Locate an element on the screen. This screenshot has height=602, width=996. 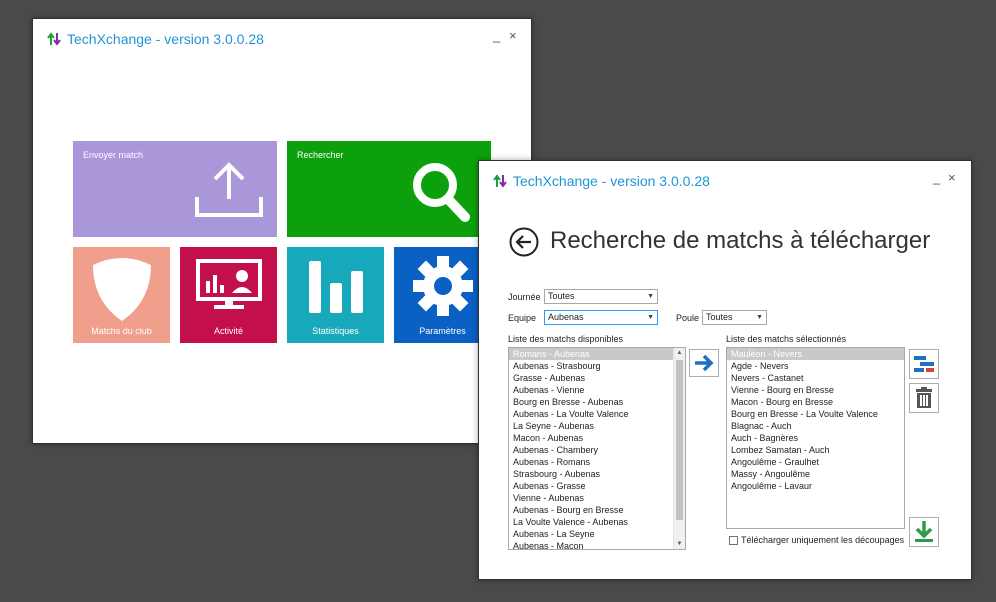
list-item: Grasse - Aubenas is located at coordinates (597, 378).